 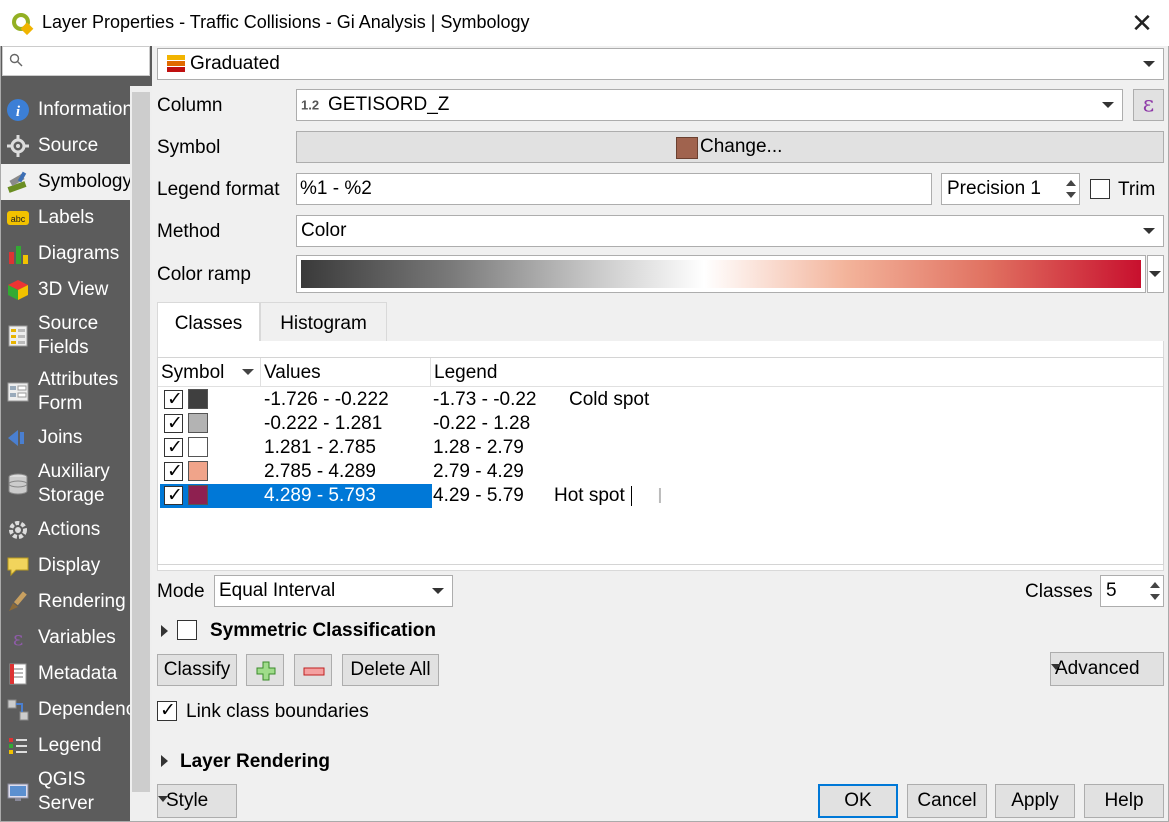 What do you see at coordinates (660, 64) in the screenshot?
I see `renderer-select: Graduated` at bounding box center [660, 64].